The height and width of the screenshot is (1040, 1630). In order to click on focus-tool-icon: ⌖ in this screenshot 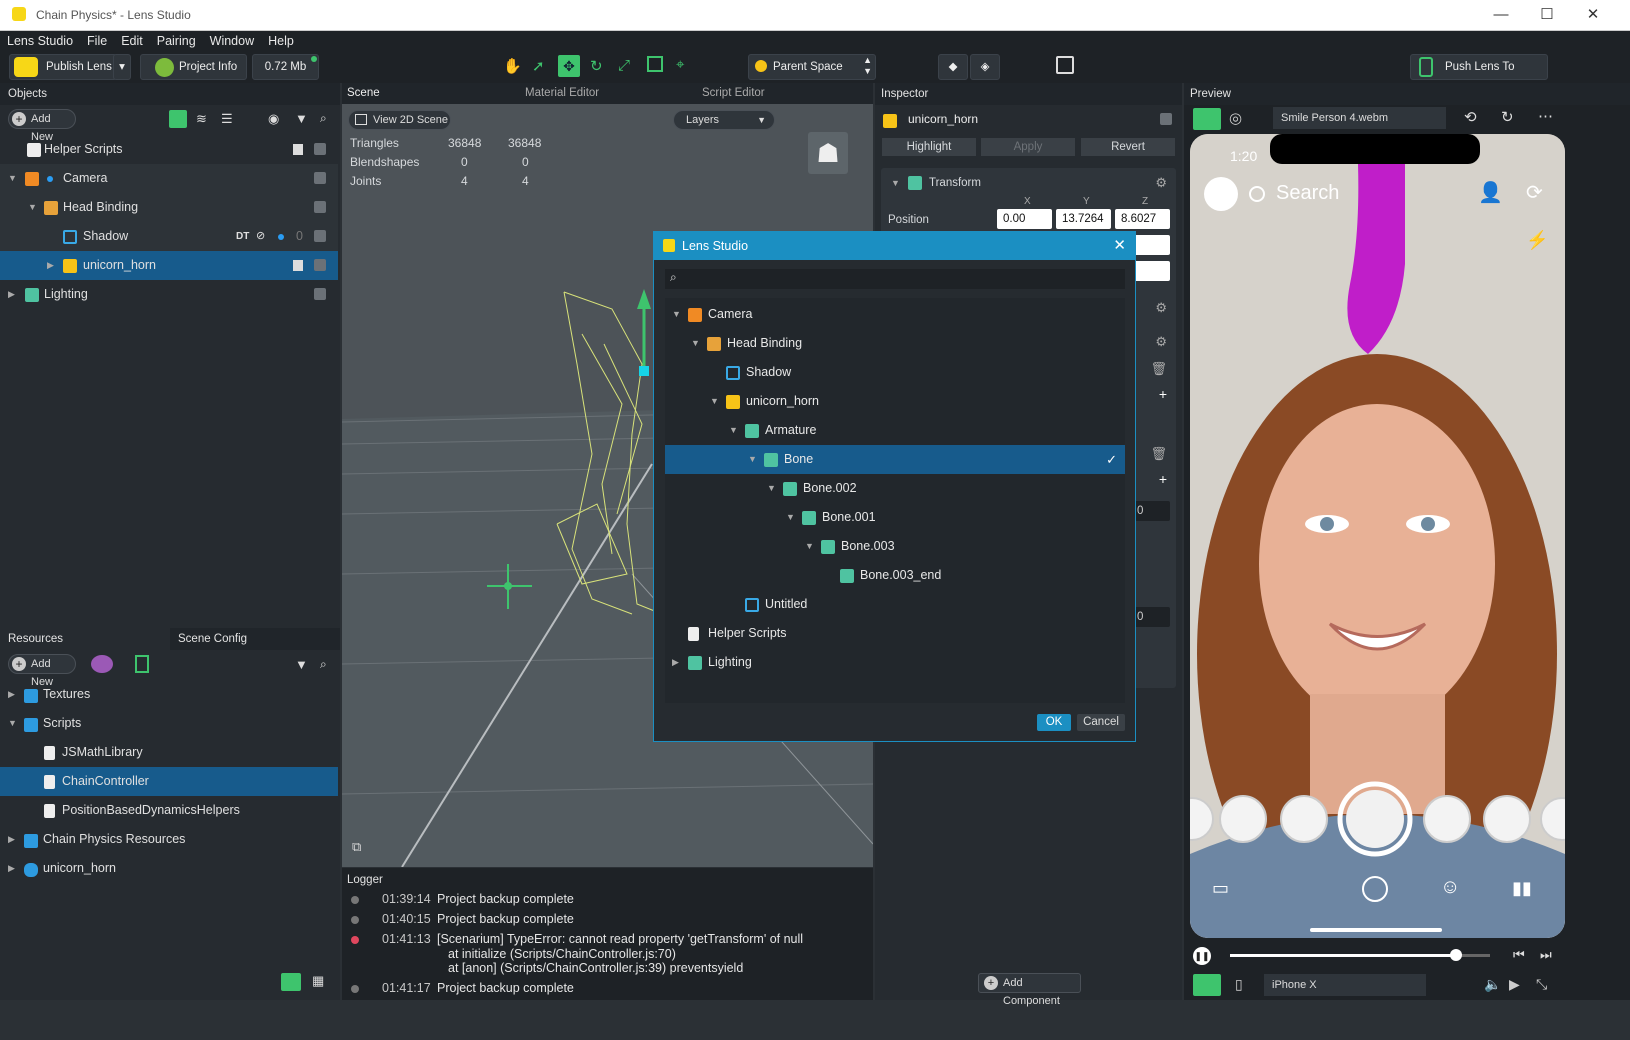, I will do `click(680, 64)`.